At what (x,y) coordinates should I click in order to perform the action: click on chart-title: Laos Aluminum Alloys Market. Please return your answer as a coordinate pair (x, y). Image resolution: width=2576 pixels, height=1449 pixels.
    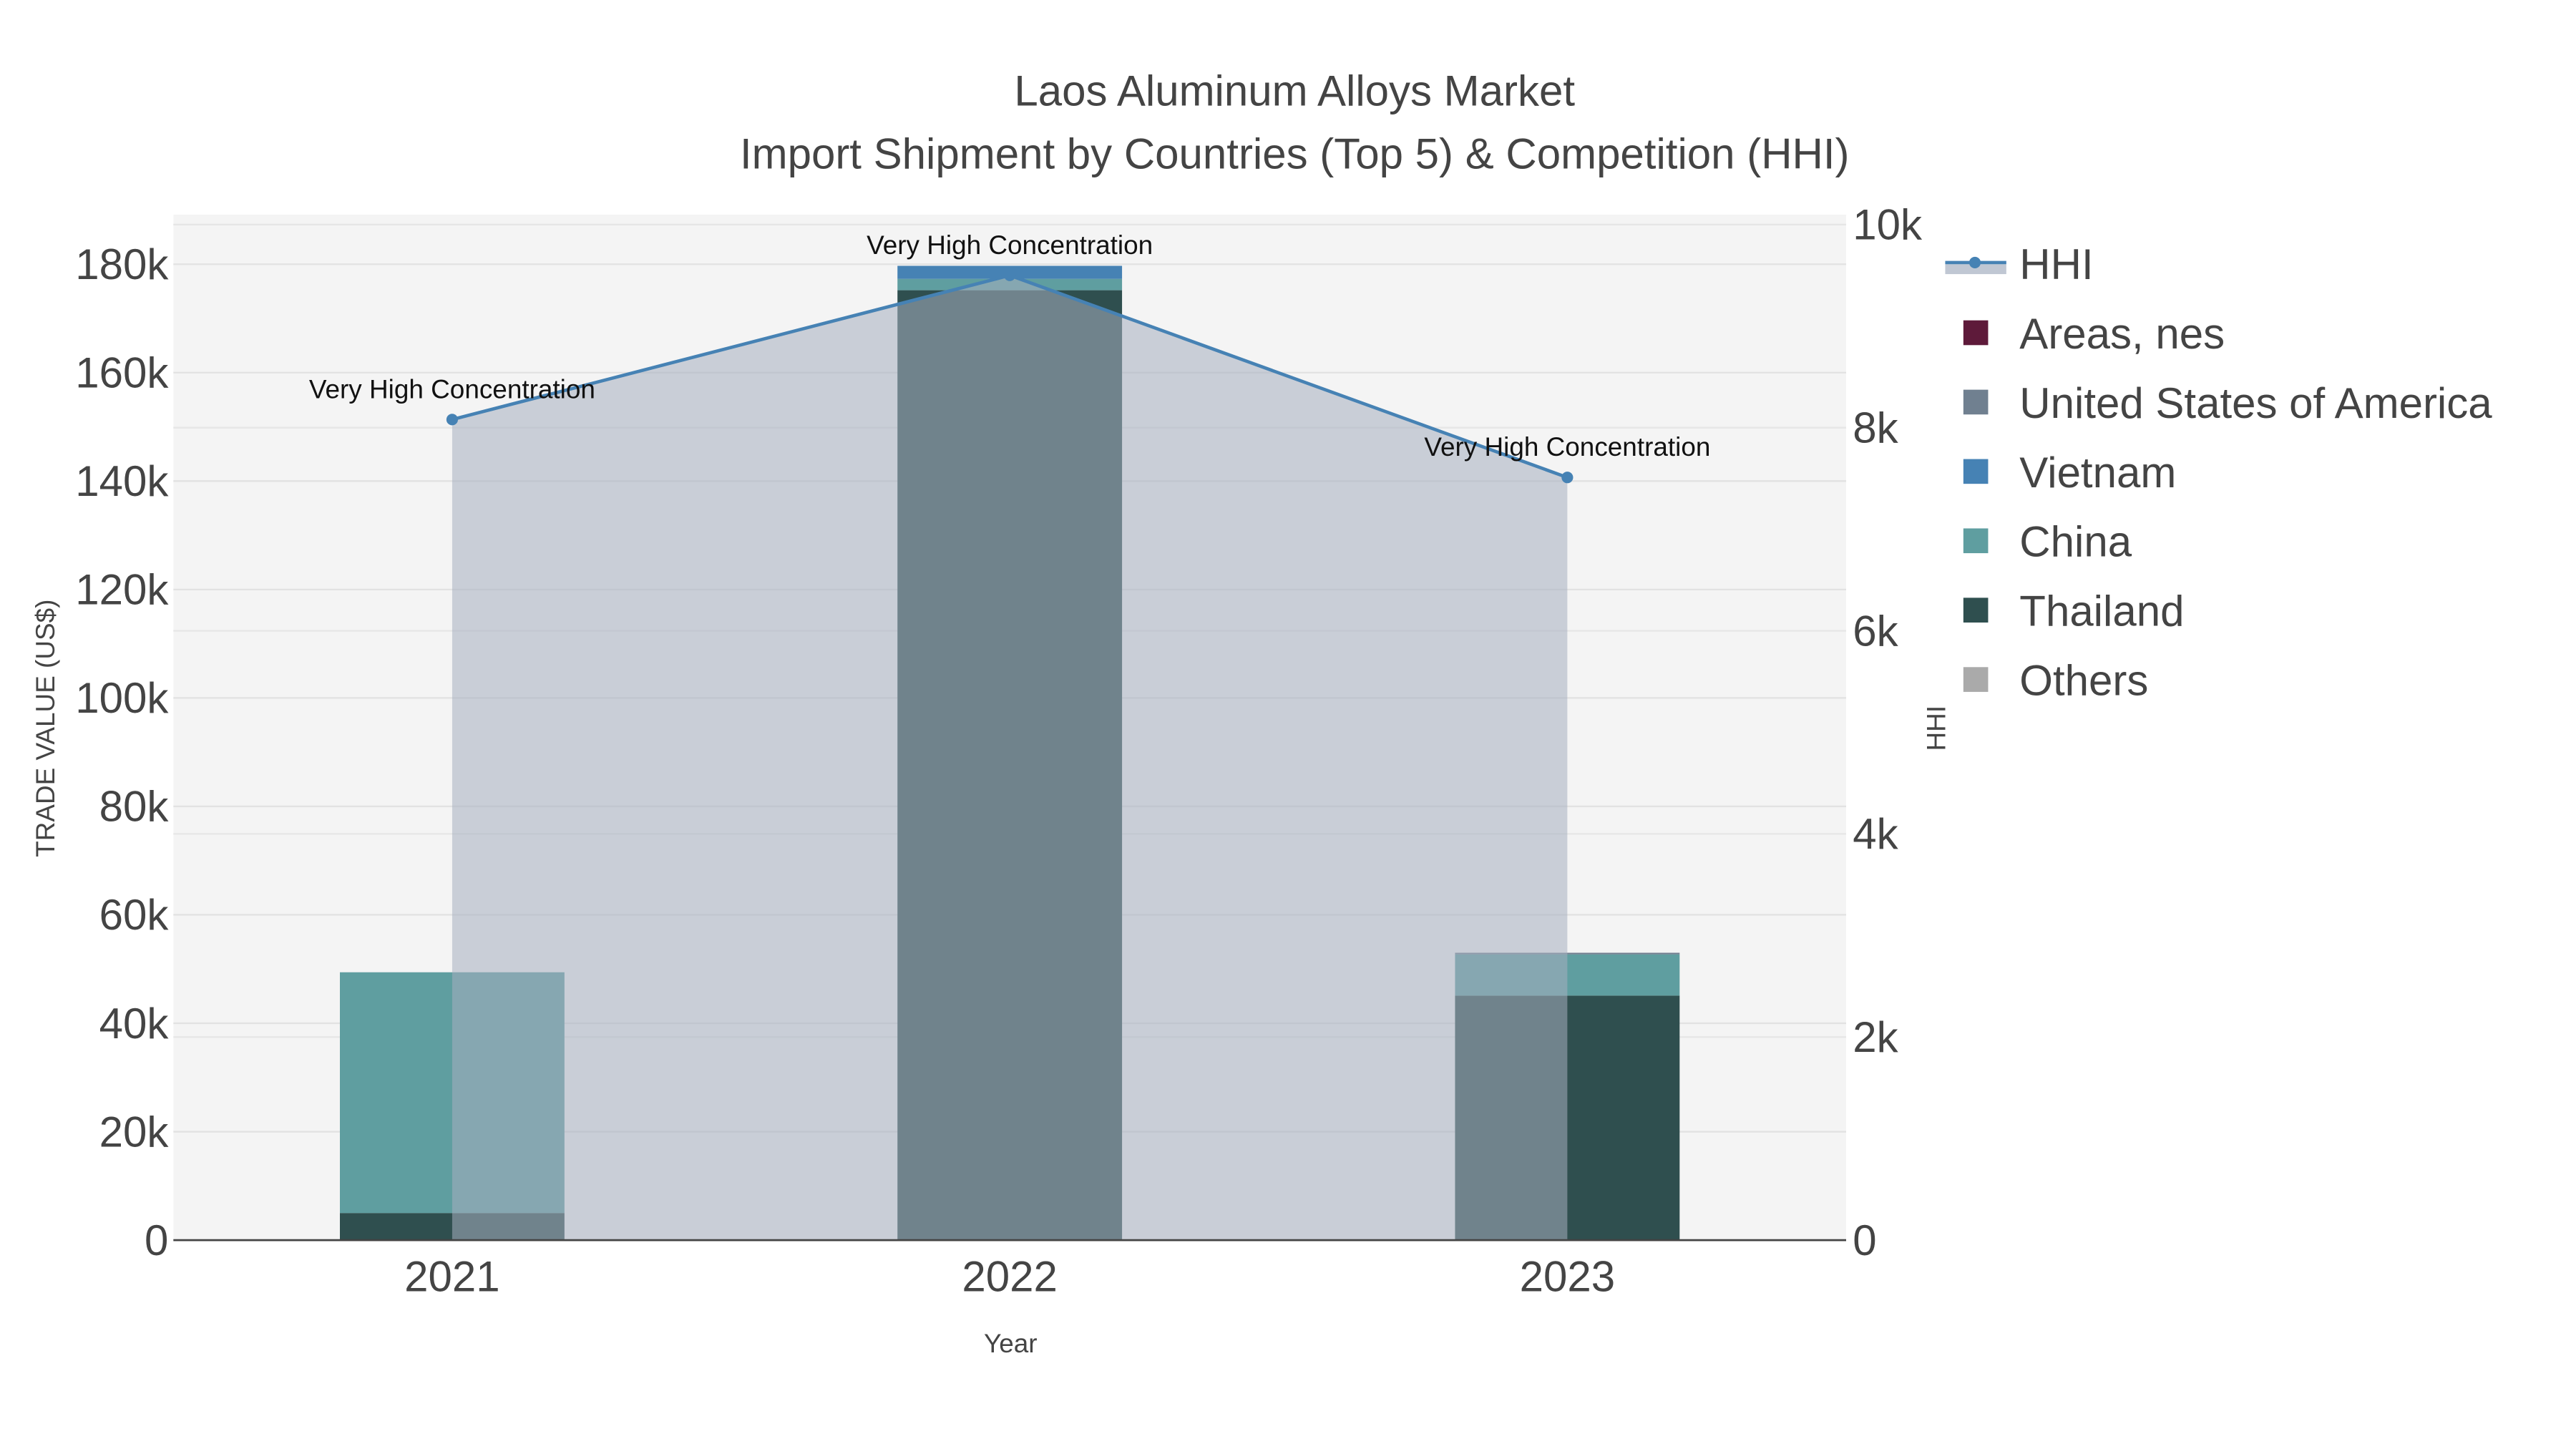
    Looking at the image, I should click on (1294, 91).